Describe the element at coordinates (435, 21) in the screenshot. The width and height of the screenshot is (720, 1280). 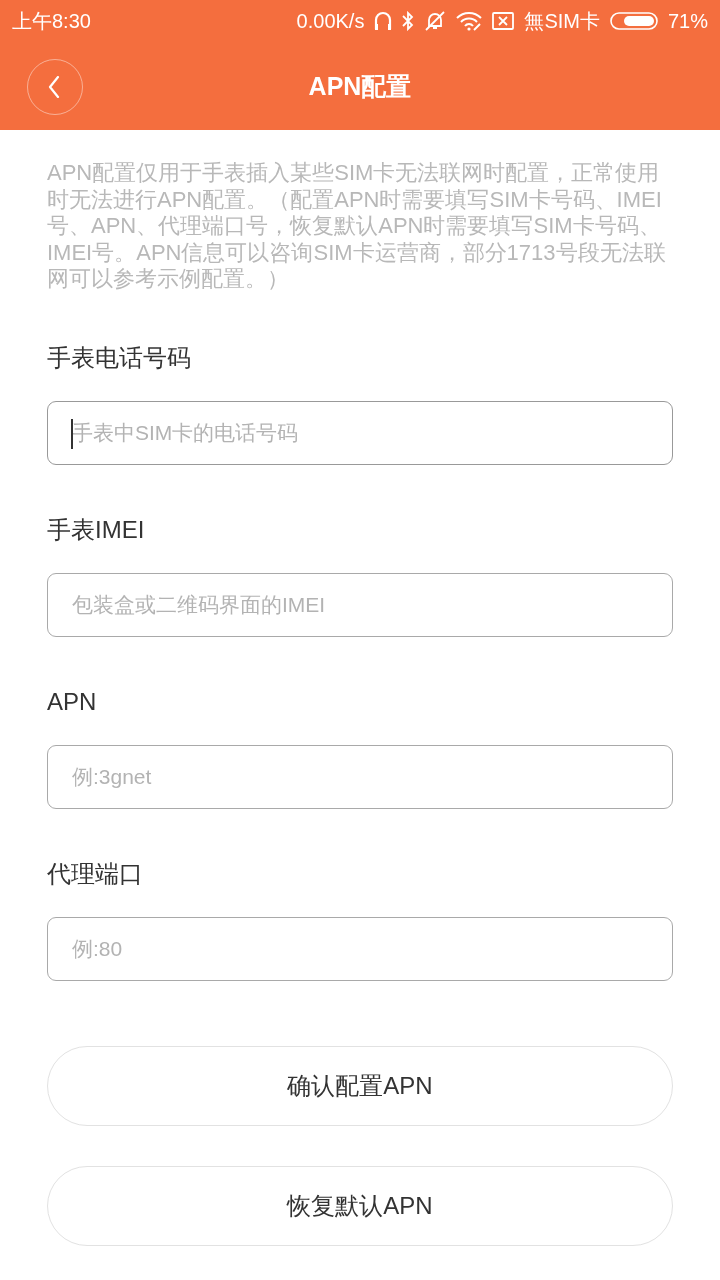
I see `muted-bell-icon` at that location.